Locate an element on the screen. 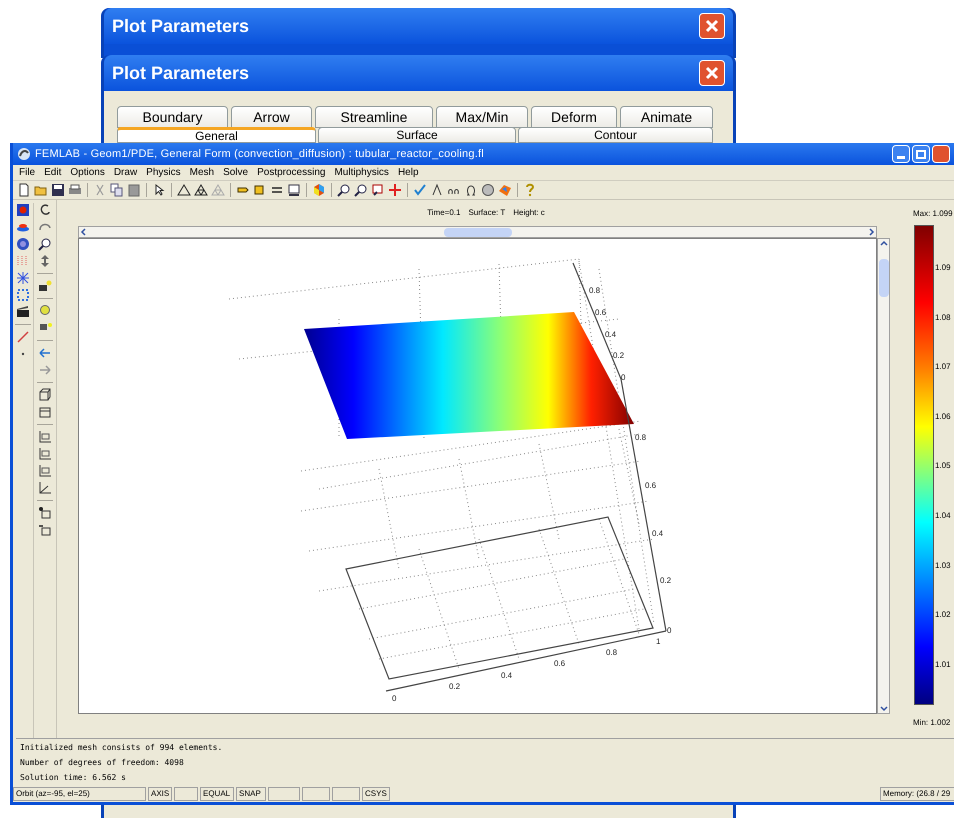 This screenshot has height=818, width=954. menu-item: Postprocessing is located at coordinates (291, 172).